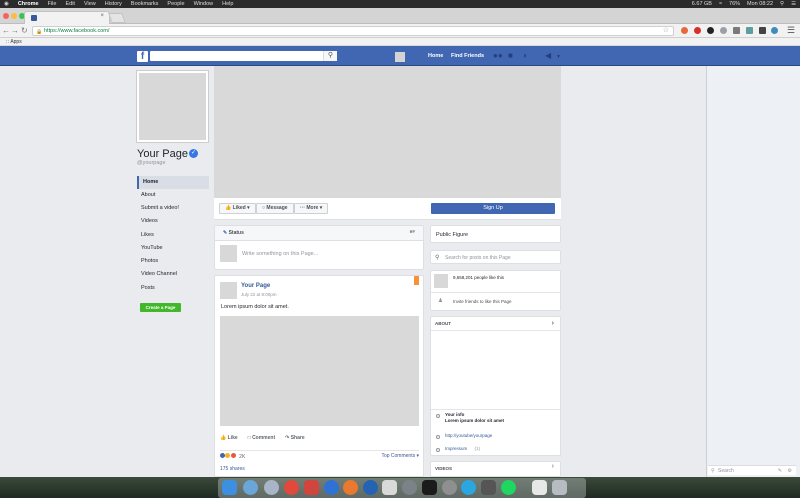  Describe the element at coordinates (172, 106) in the screenshot. I see `page-profile-picture` at that location.